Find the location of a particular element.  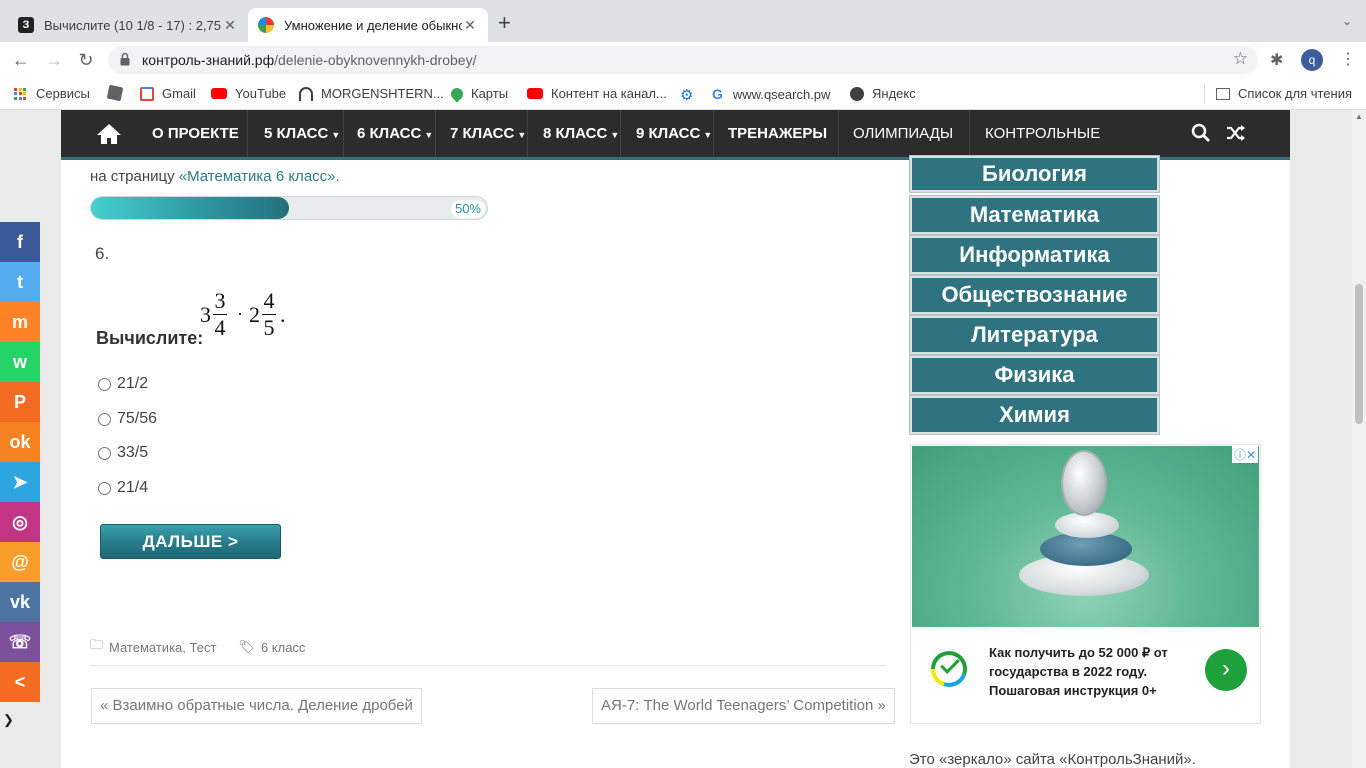

bookmark-settings: ⚙ is located at coordinates (686, 95).